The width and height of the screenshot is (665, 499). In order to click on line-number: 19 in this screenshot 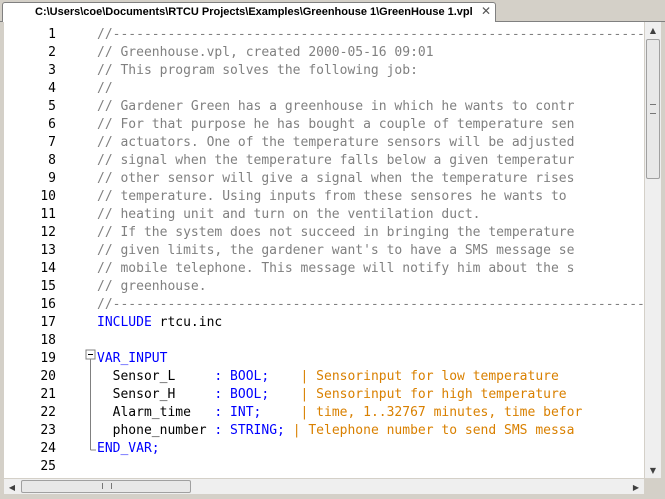, I will do `click(48, 358)`.